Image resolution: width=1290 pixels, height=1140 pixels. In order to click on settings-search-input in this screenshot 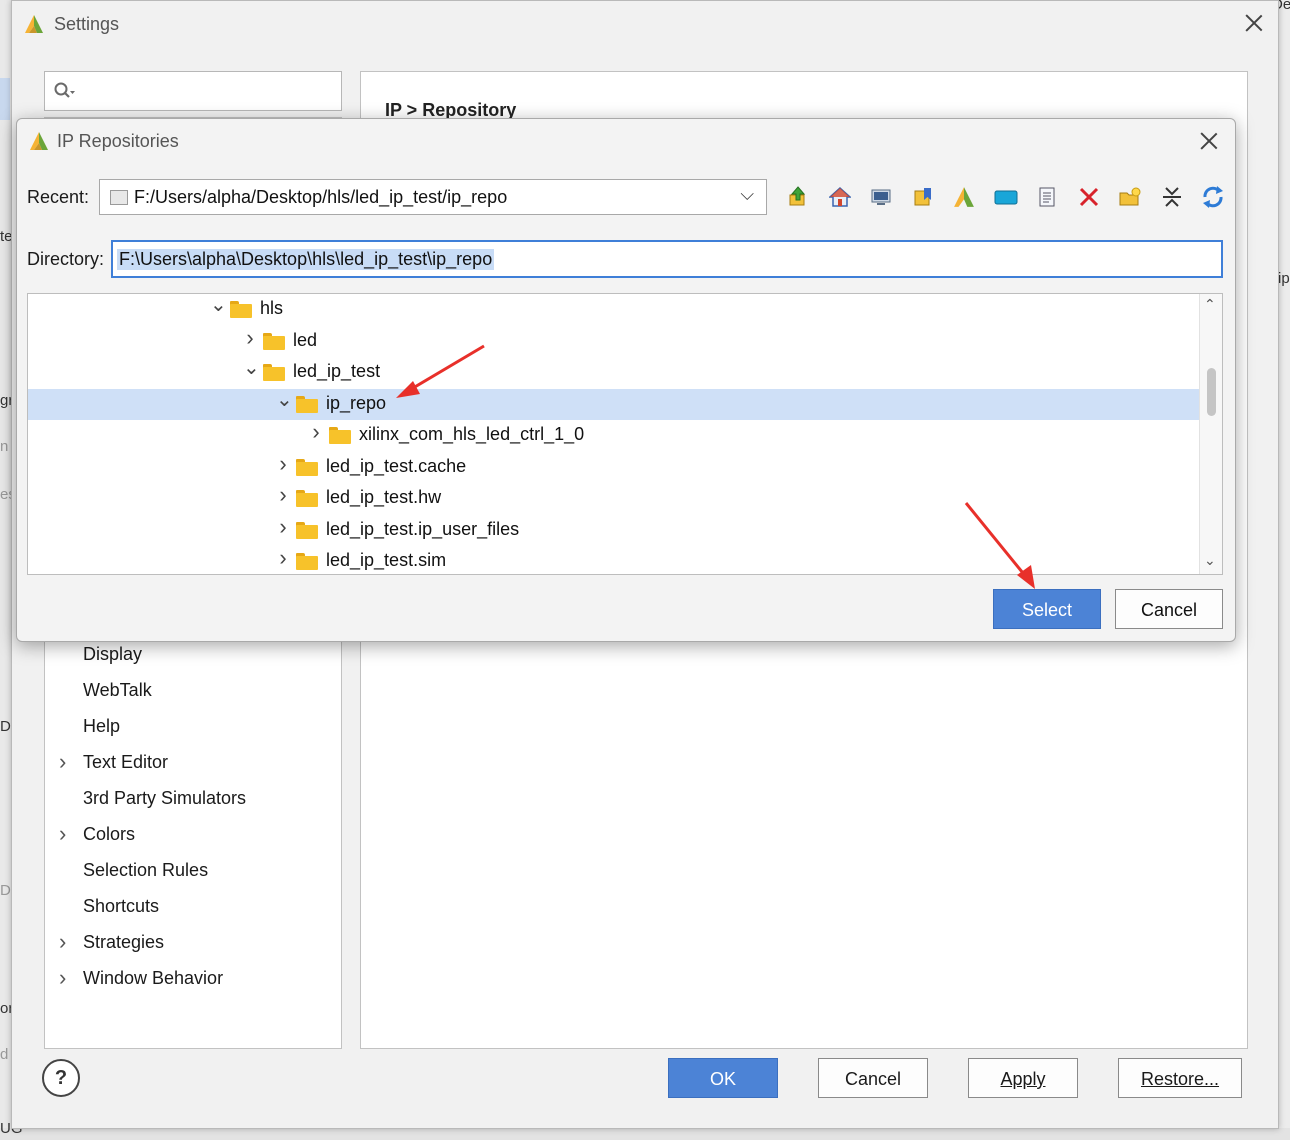, I will do `click(193, 91)`.